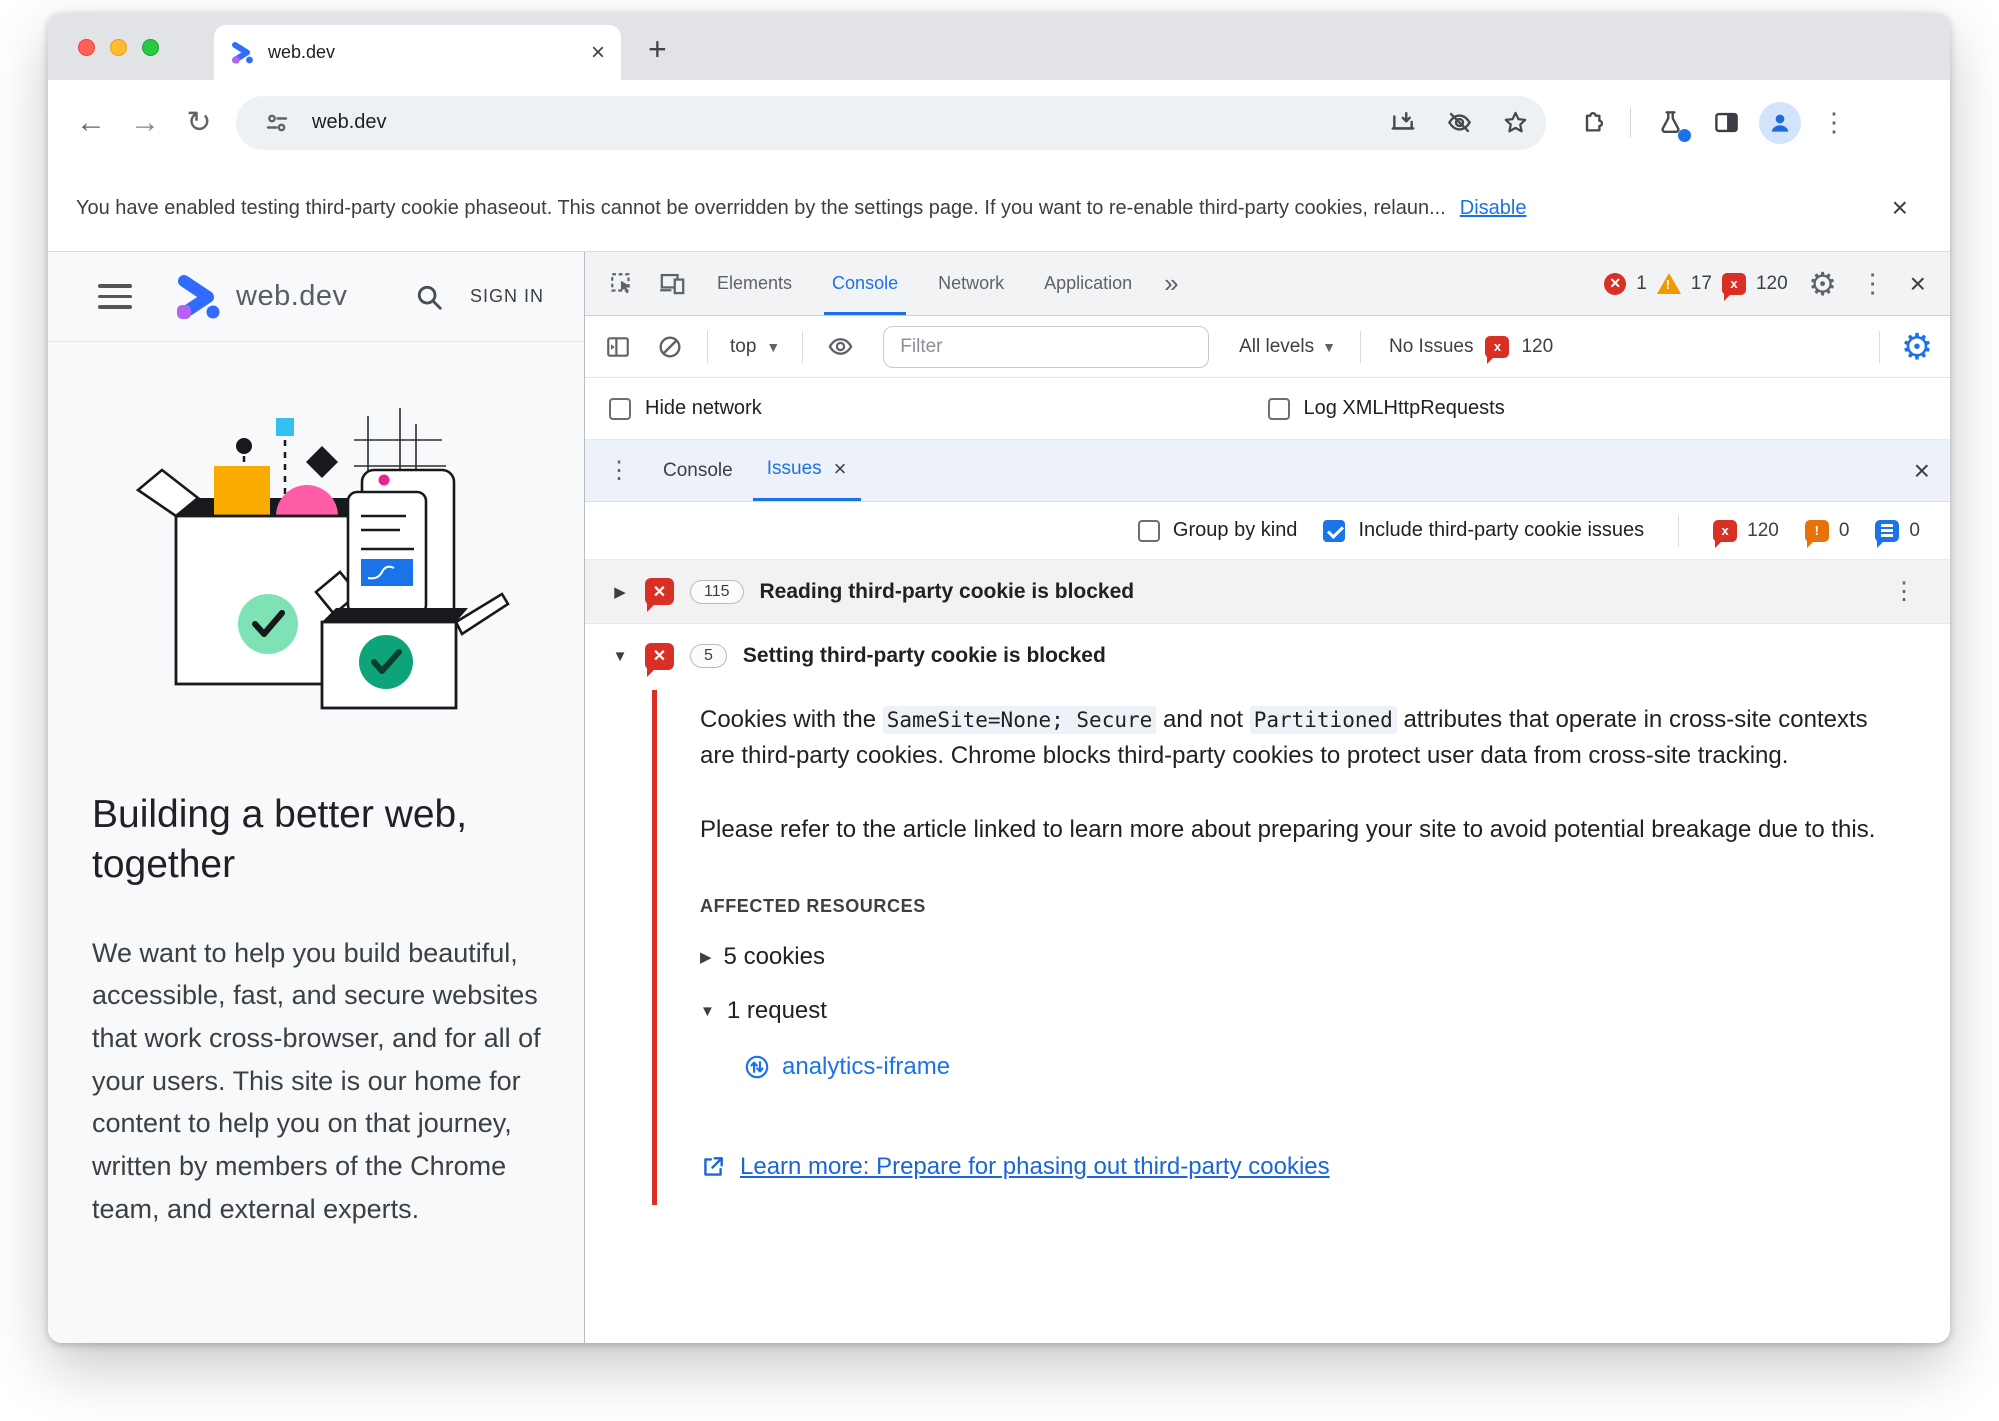 This screenshot has width=1999, height=1421. Describe the element at coordinates (713, 1167) in the screenshot. I see `external-link-icon` at that location.